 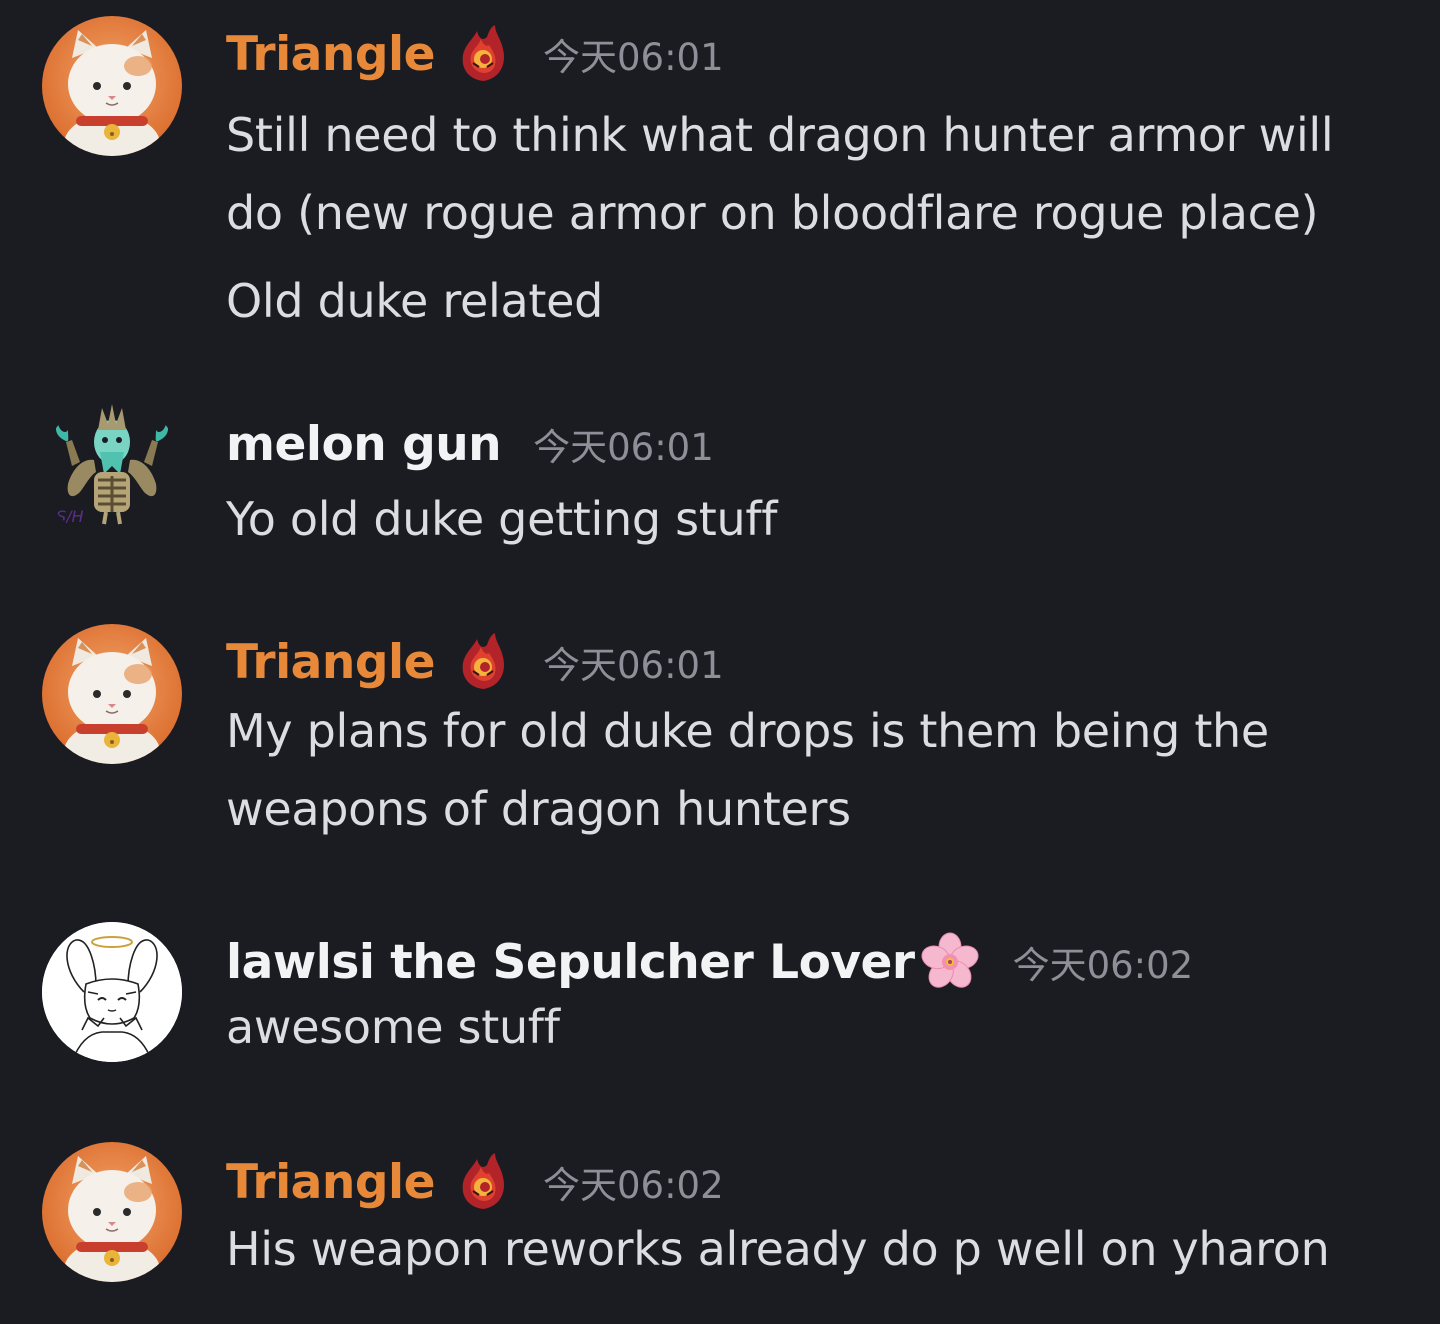 I want to click on message-header: lawlsi the Sepulcher Lover 今天06:02, so click(x=818, y=962).